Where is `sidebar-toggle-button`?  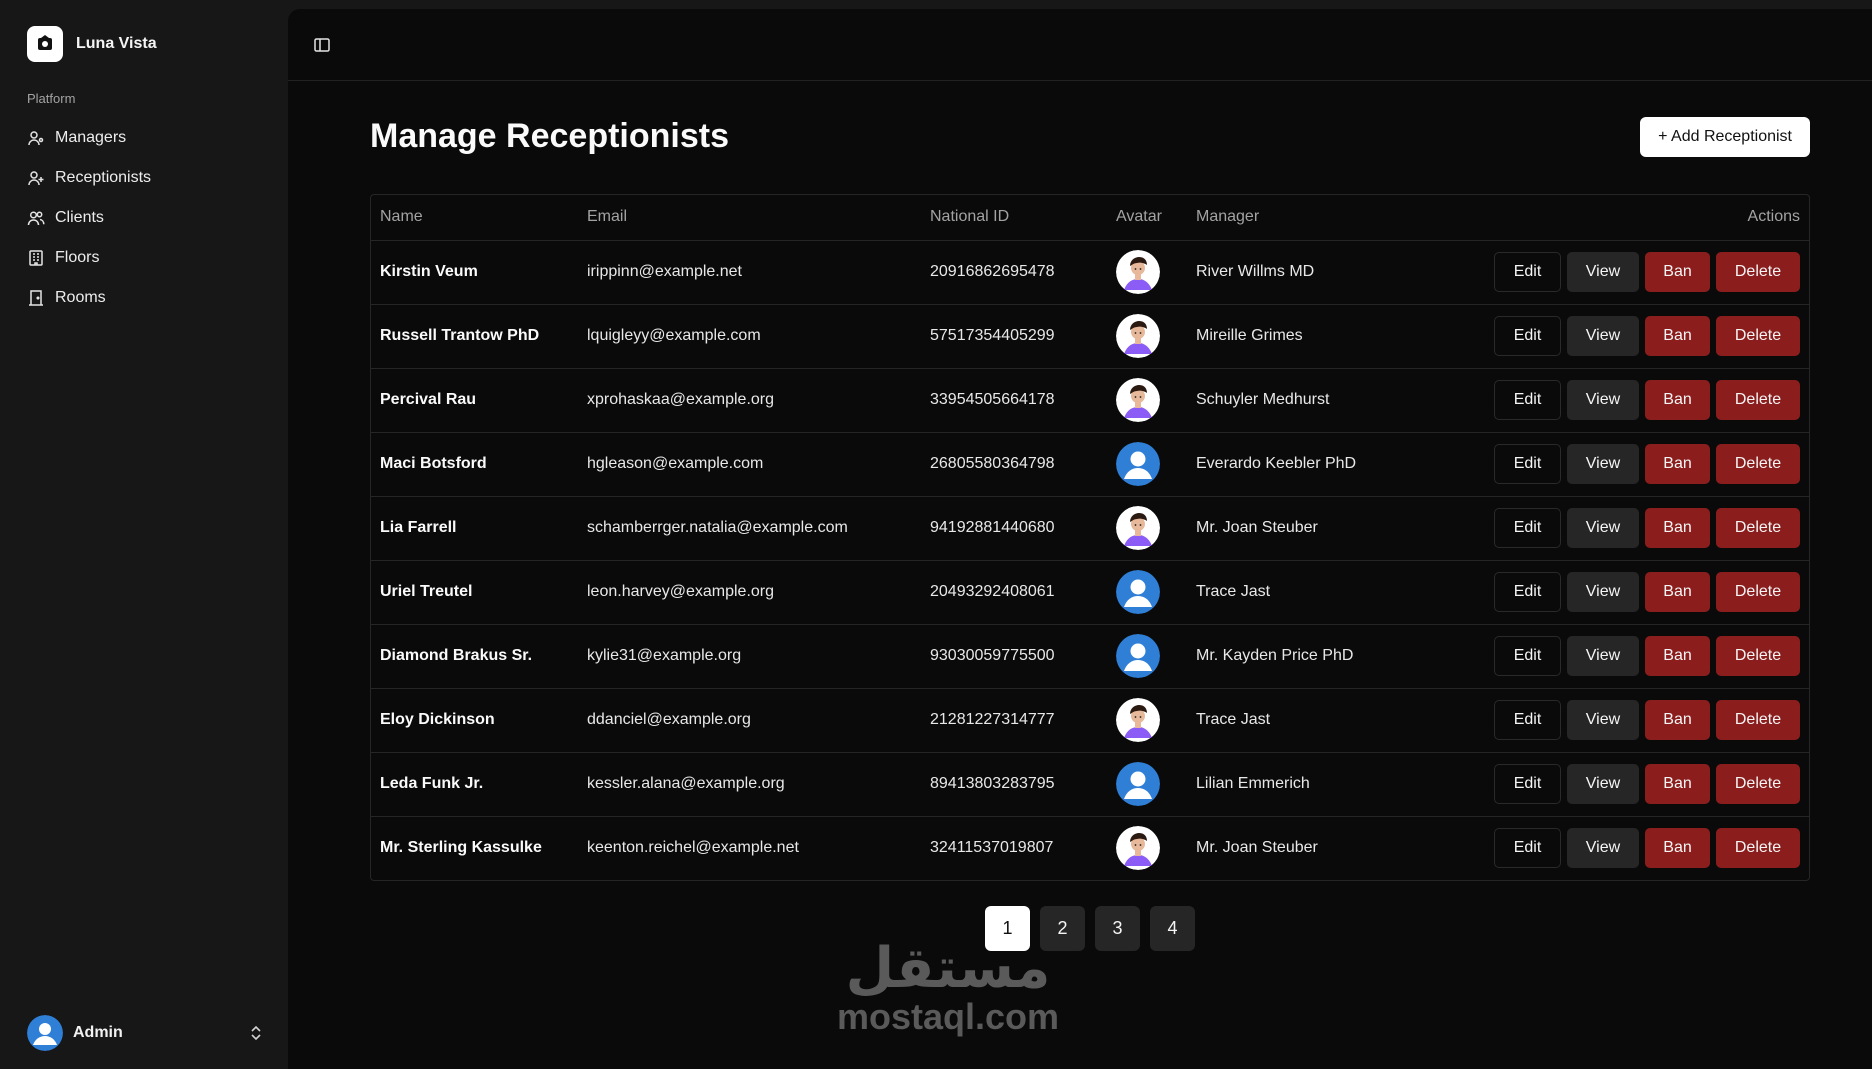
sidebar-toggle-button is located at coordinates (322, 45).